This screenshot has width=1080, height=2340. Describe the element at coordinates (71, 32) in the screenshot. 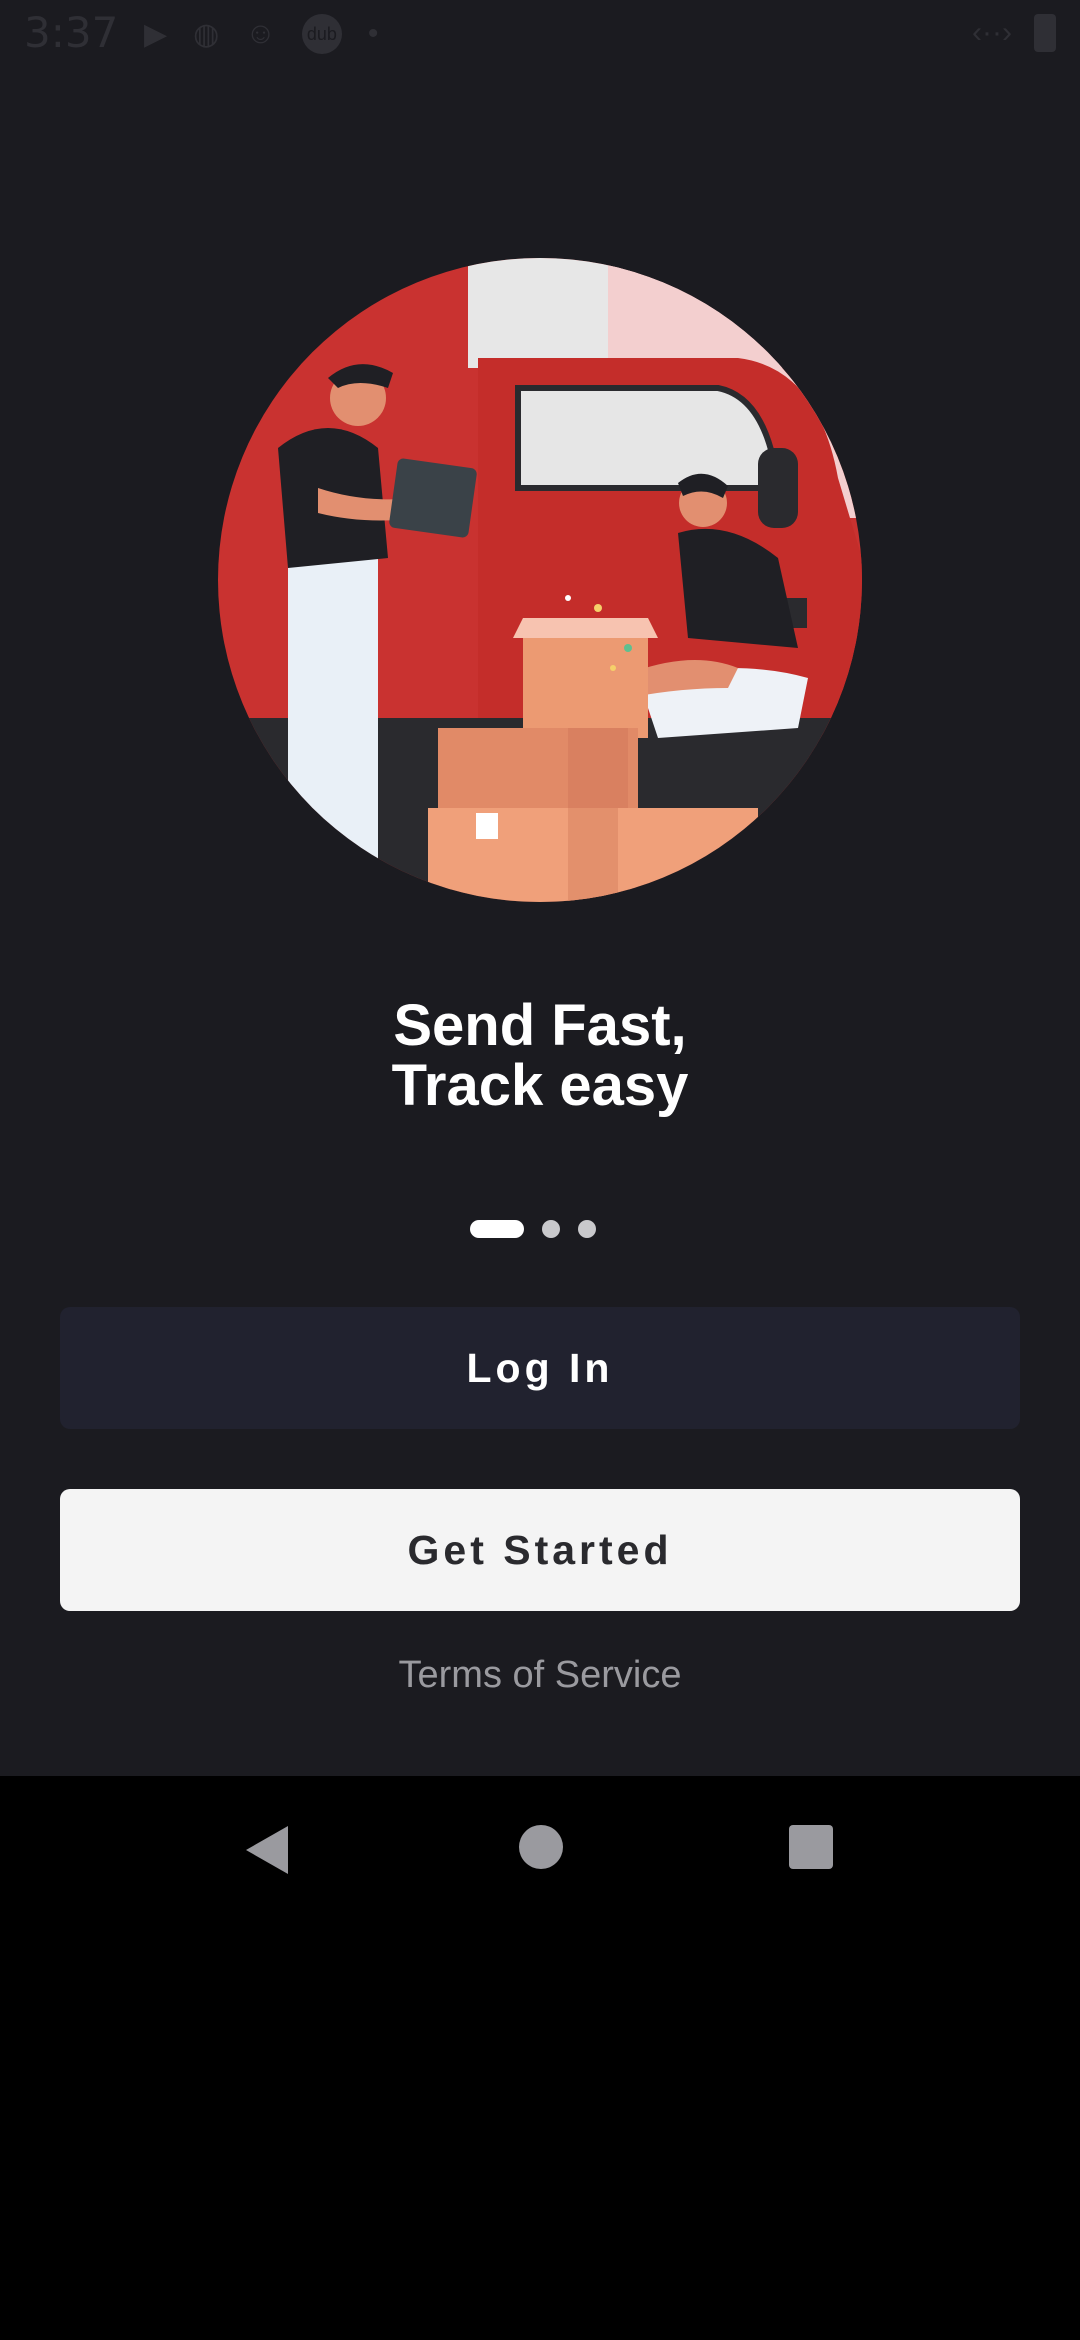

I see `status-time: 3:37` at that location.